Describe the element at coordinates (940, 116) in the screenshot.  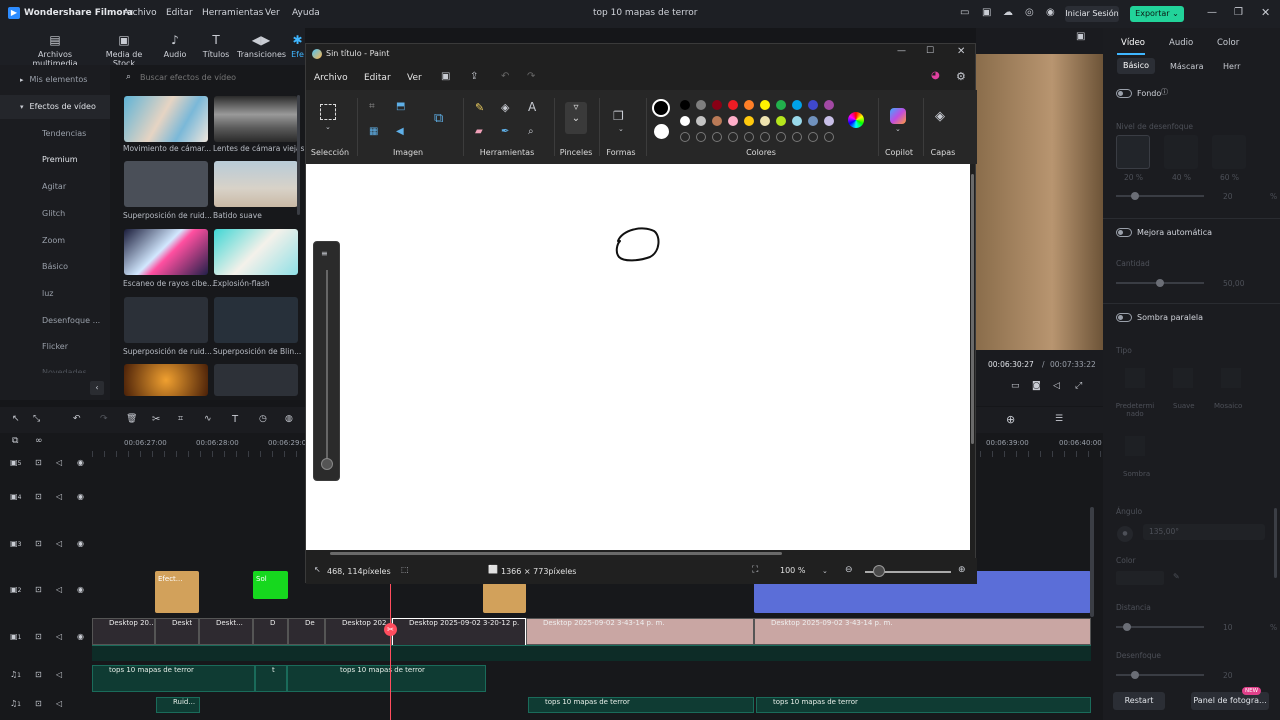
I see `layers-icon: ◈` at that location.